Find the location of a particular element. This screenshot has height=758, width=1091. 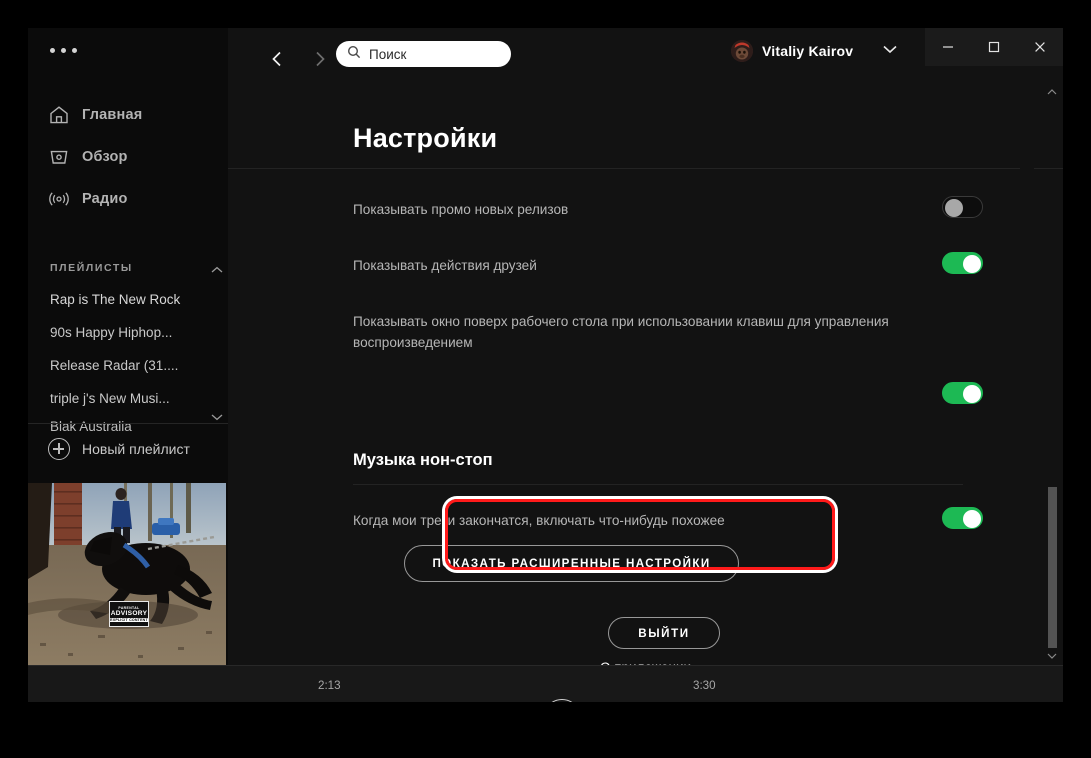

scroll-down-arrow is located at coordinates (1052, 657).